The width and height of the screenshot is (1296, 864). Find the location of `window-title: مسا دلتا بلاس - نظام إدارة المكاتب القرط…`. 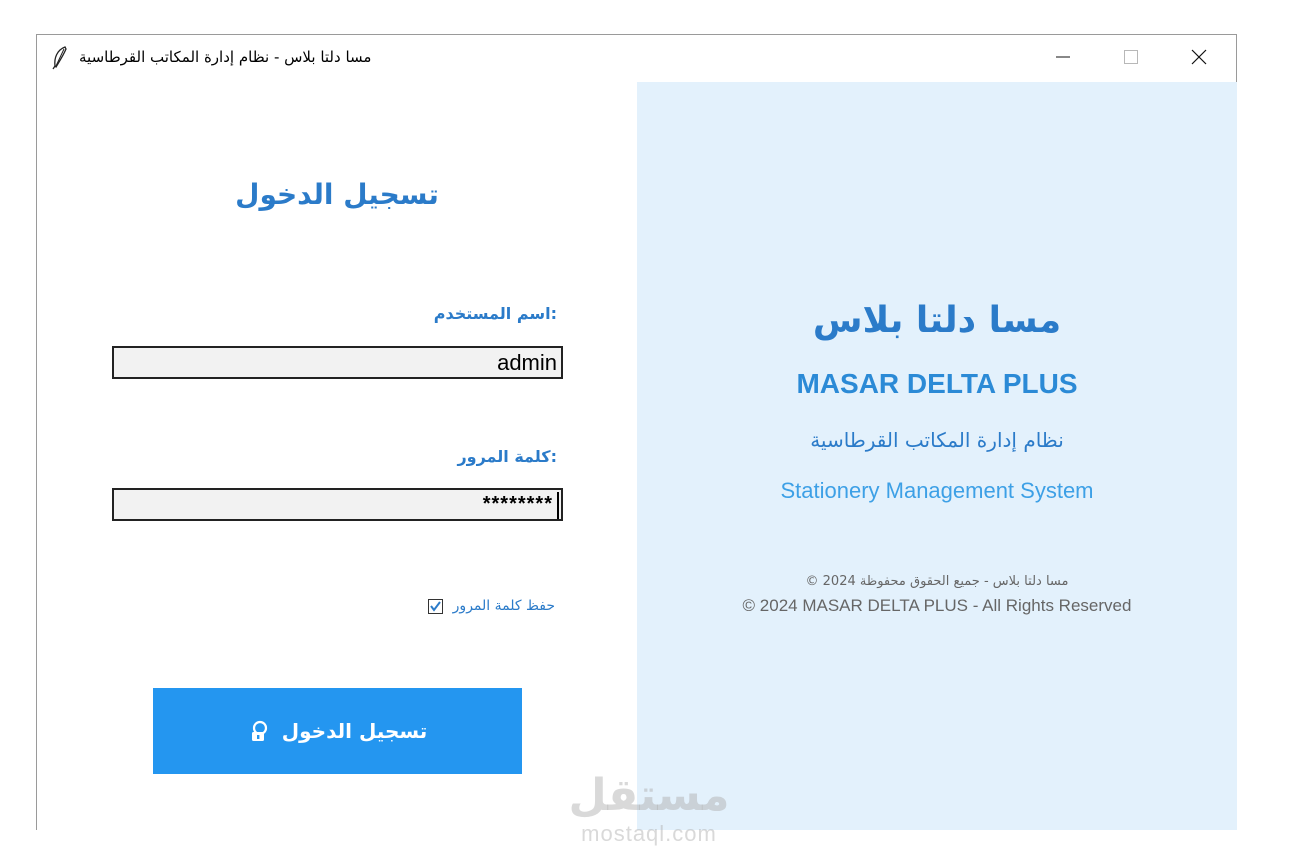

window-title: مسا دلتا بلاس - نظام إدارة المكاتب القرط… is located at coordinates (225, 57).